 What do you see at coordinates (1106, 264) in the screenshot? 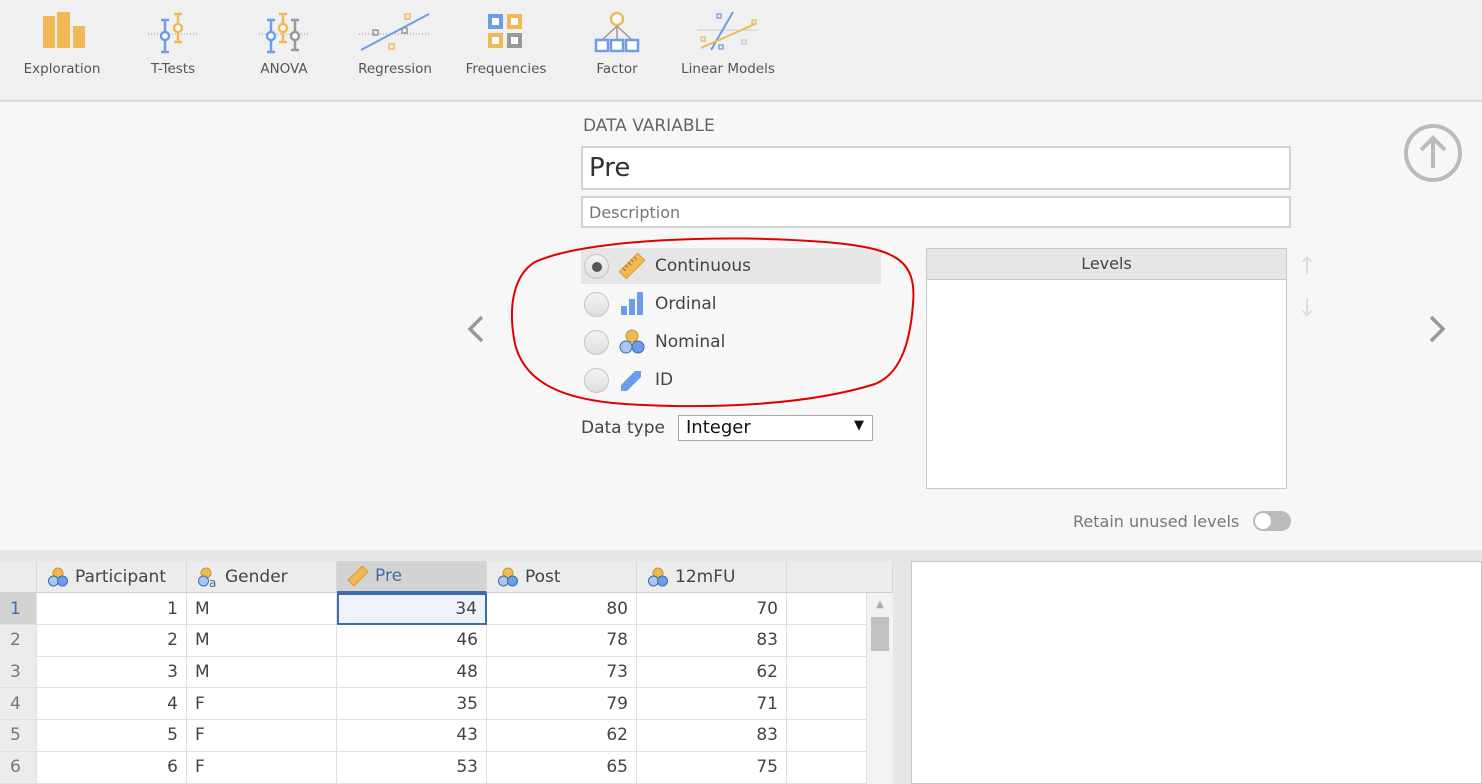
I see `levels-header: Levels` at bounding box center [1106, 264].